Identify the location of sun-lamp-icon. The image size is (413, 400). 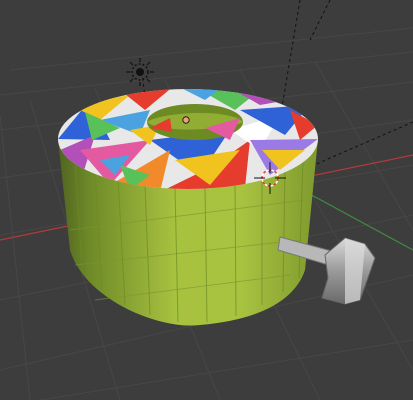
(140, 72).